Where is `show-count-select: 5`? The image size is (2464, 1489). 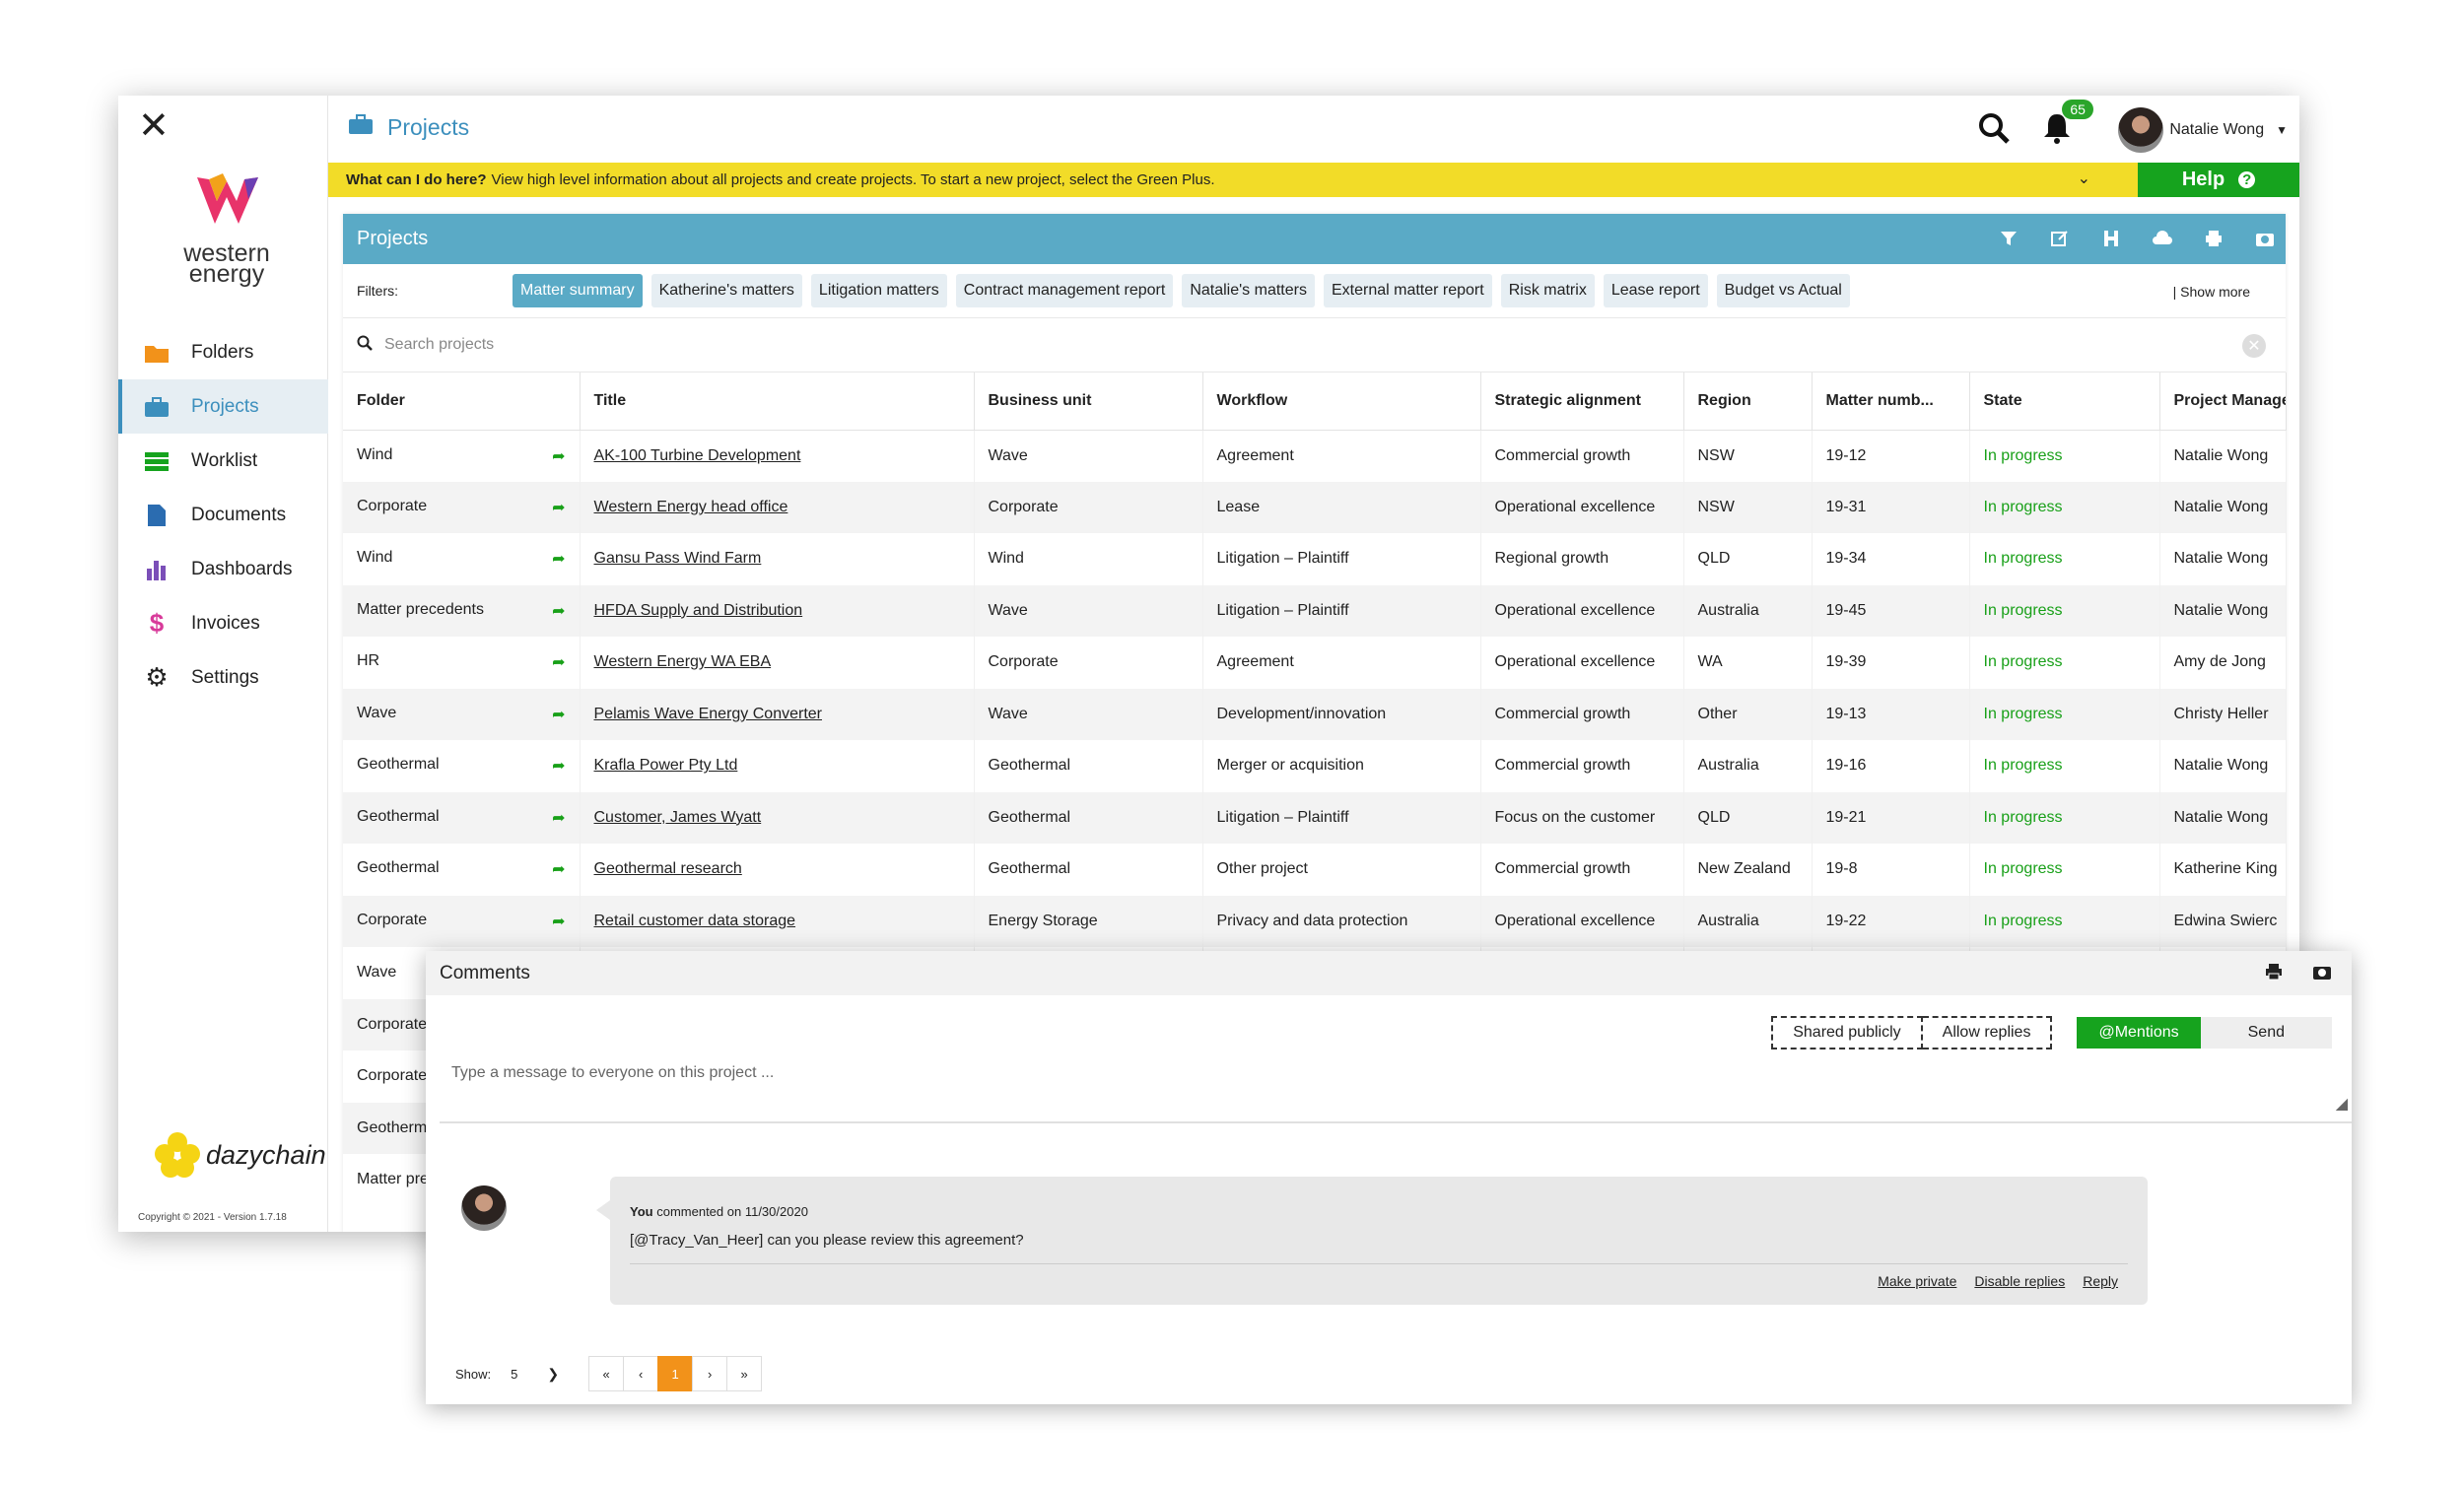
show-count-select: 5 is located at coordinates (514, 1374).